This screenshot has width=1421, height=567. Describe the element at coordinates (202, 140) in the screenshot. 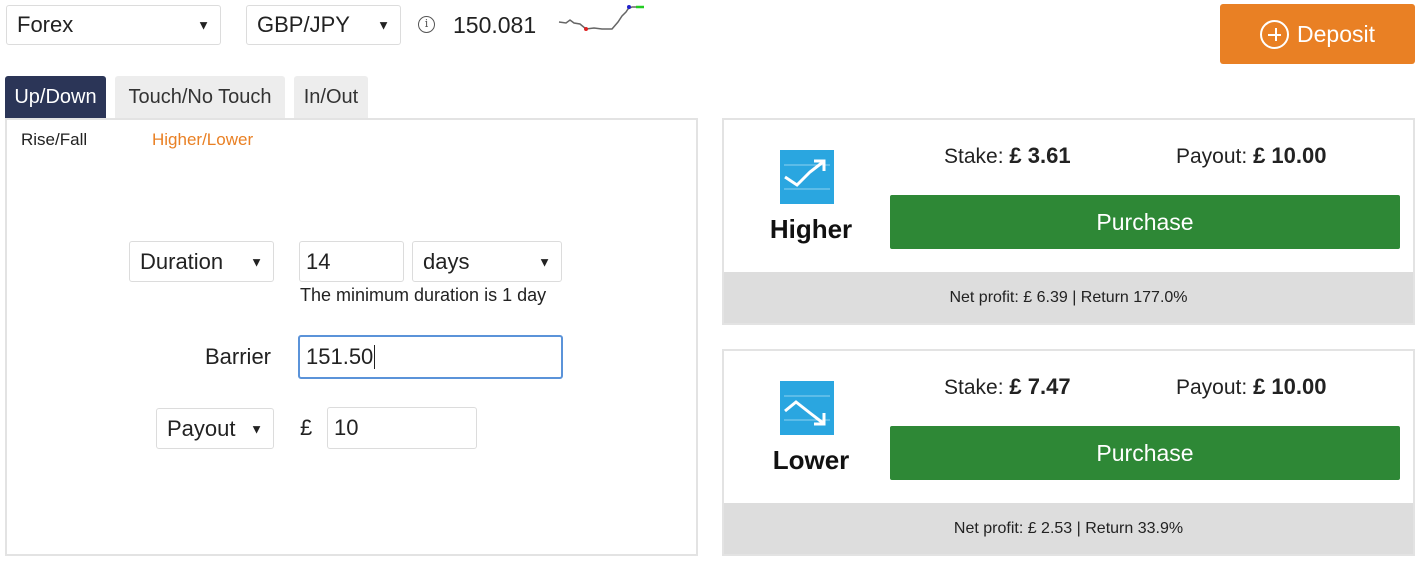

I see `subtab-higher-lower: Higher/Lower` at that location.